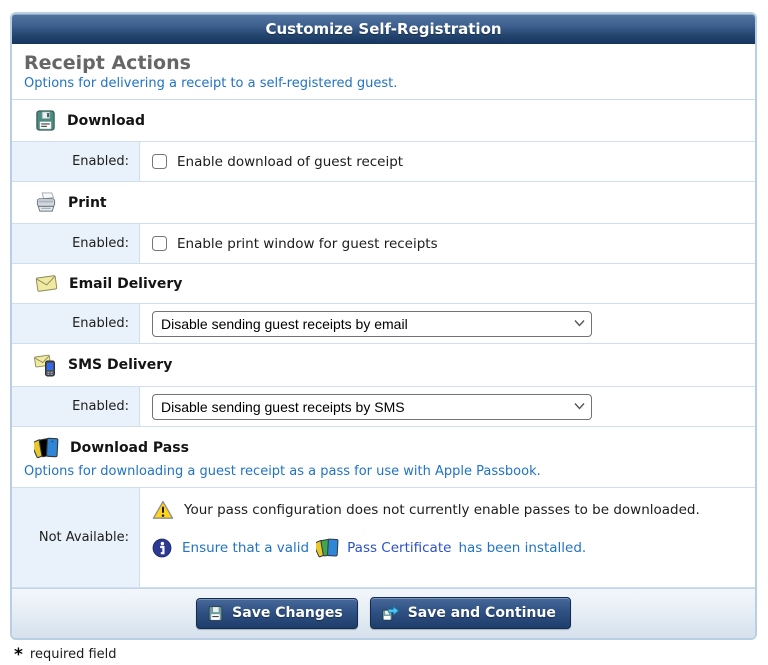 The image size is (768, 665). Describe the element at coordinates (327, 548) in the screenshot. I see `pass-certificate-icon` at that location.